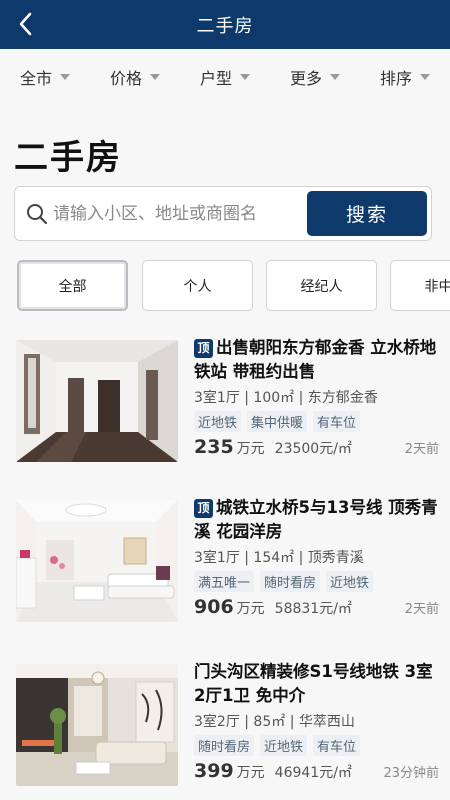 The image size is (450, 800). I want to click on search-input, so click(178, 214).